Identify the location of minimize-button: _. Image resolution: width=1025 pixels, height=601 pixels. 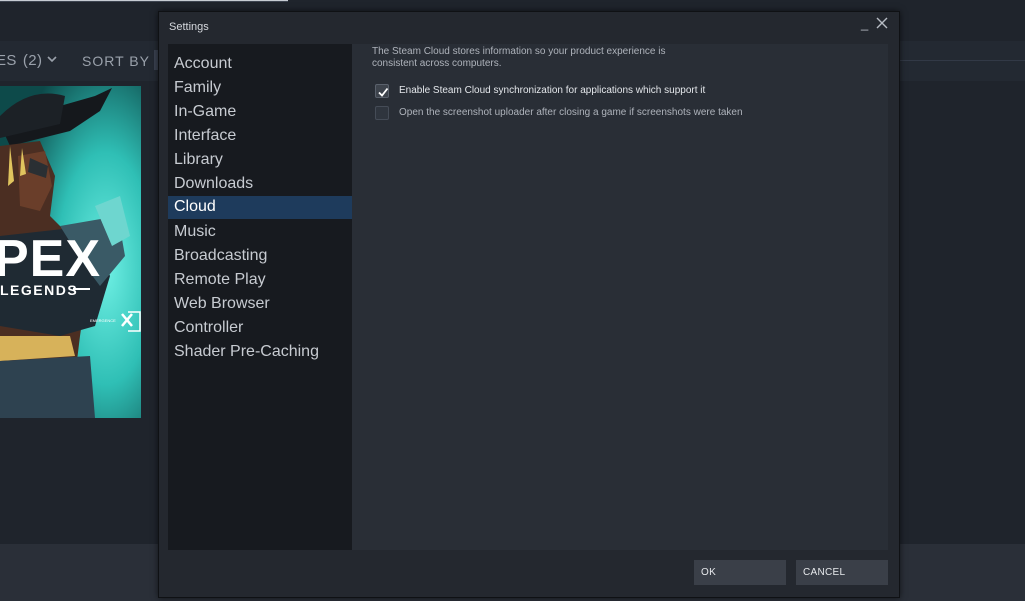
(864, 23).